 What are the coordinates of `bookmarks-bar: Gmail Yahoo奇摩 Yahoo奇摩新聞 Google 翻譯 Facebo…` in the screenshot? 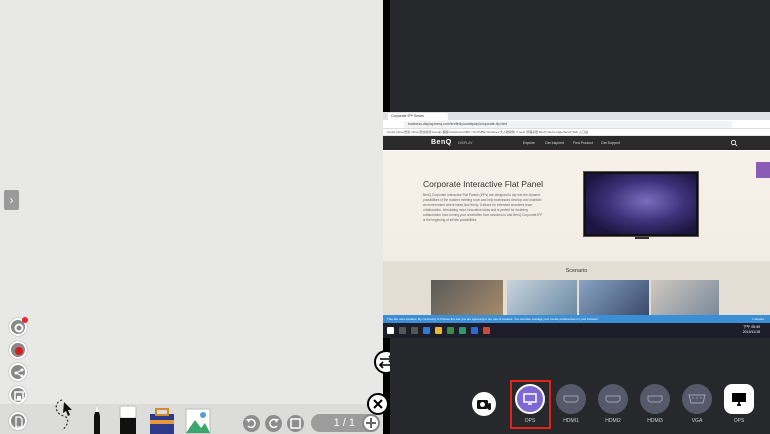 It's located at (576, 132).